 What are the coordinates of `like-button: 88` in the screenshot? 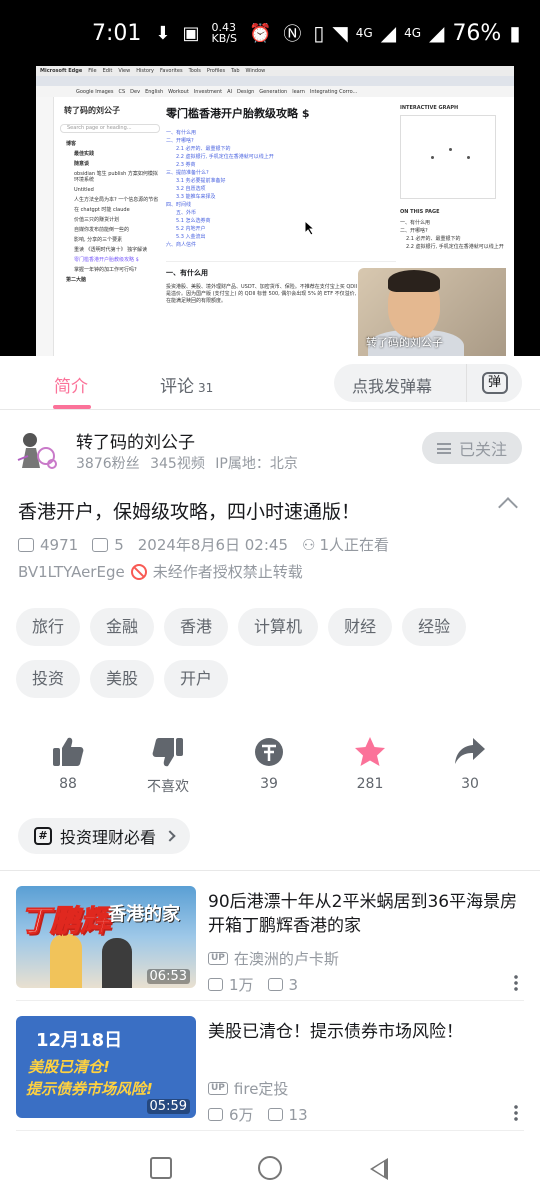 It's located at (68, 764).